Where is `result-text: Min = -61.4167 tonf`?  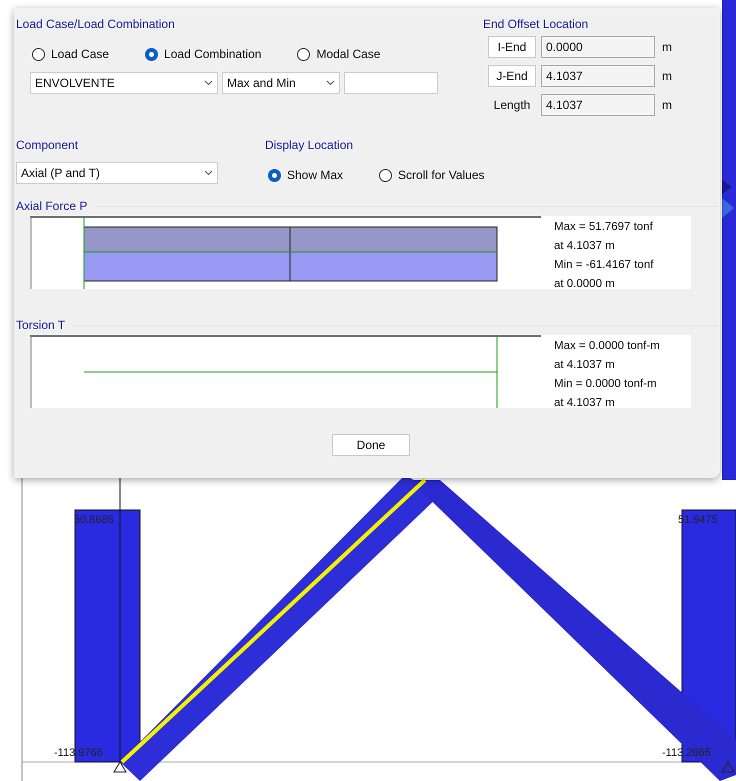 result-text: Min = -61.4167 tonf is located at coordinates (604, 265).